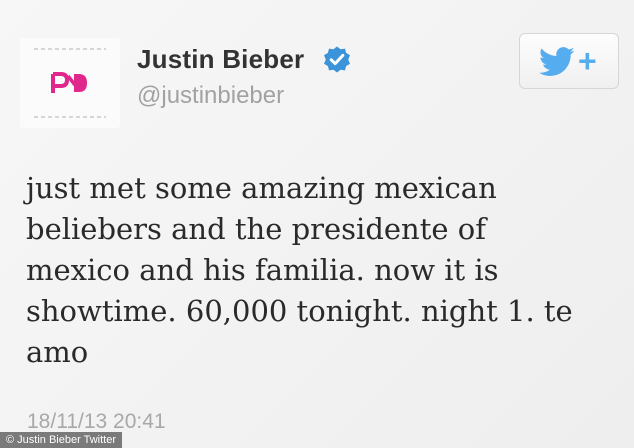  Describe the element at coordinates (262, 270) in the screenshot. I see `tweet-text-line: mexico and his familia. now it is` at that location.